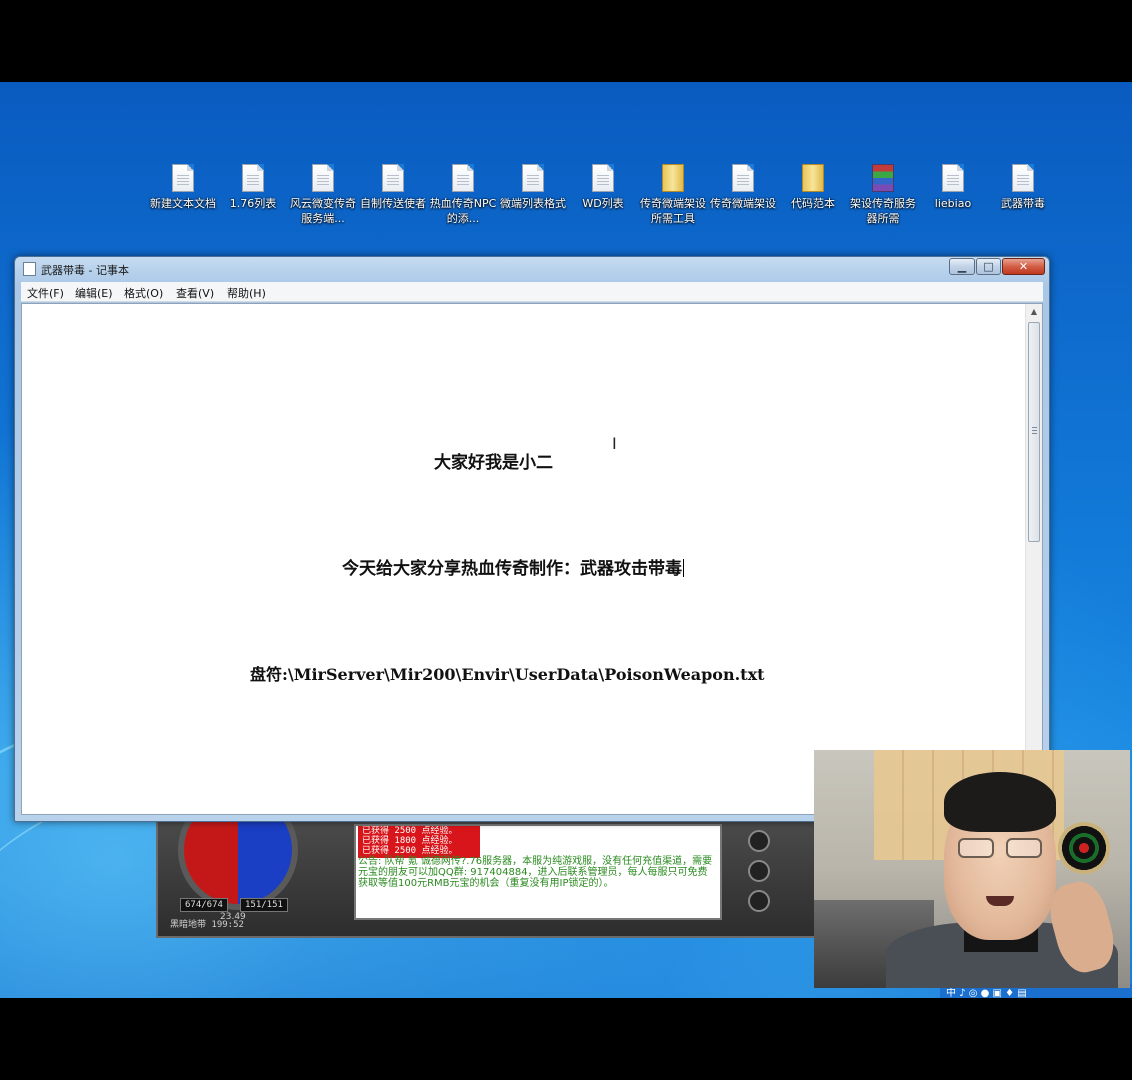 The width and height of the screenshot is (1132, 1080). I want to click on desktop-icon-weapon-poison: 武器带毒, so click(1023, 187).